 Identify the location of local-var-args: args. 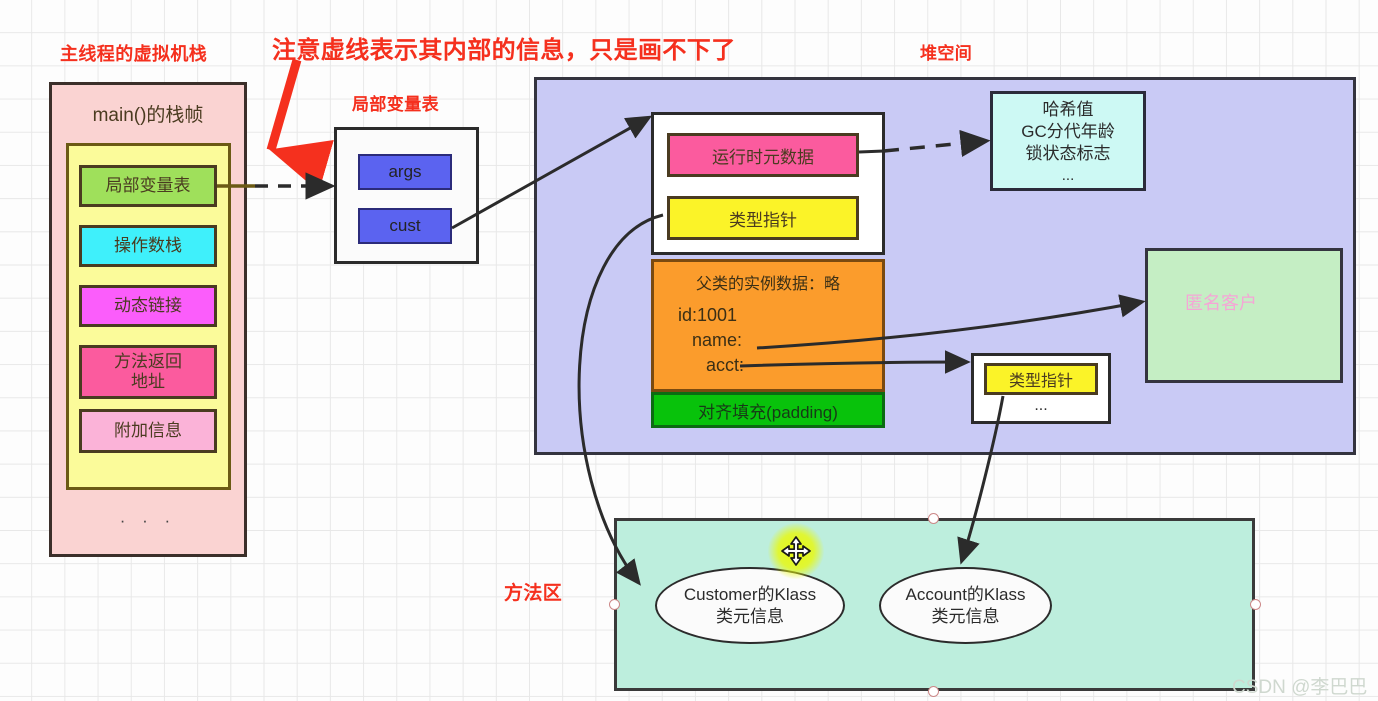
(405, 172).